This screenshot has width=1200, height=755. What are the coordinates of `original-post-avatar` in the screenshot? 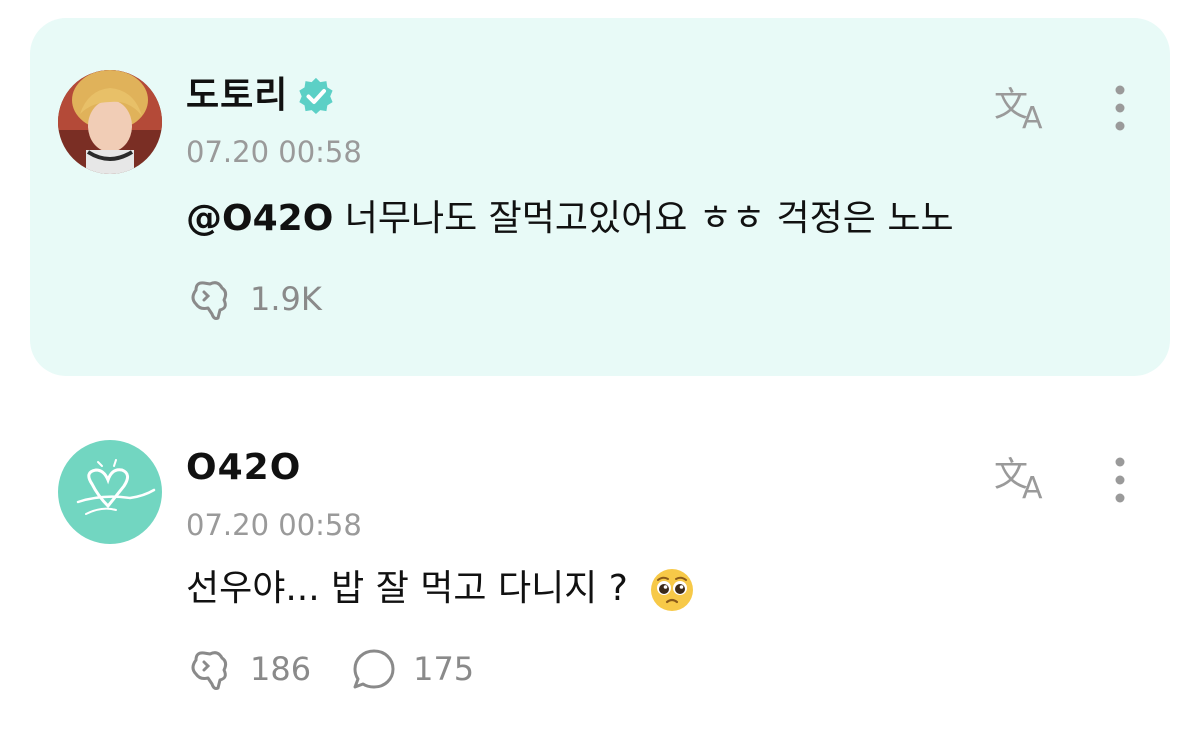 It's located at (110, 492).